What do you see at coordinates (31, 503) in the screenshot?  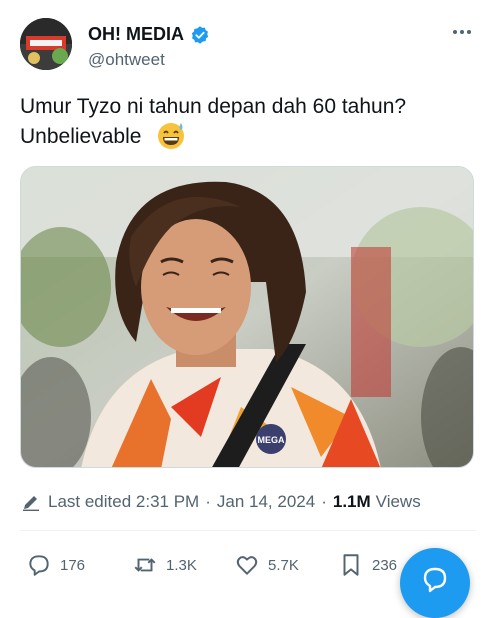 I see `pencil-icon` at bounding box center [31, 503].